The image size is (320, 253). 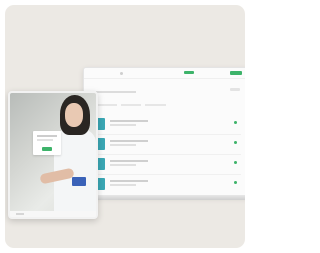 I want to click on status-bar-text-placeholder, so click(x=20, y=214).